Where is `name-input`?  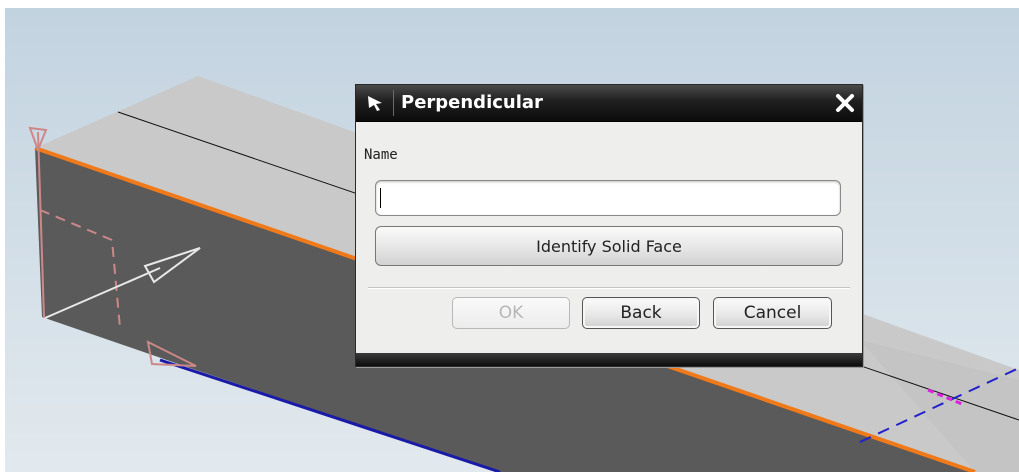
name-input is located at coordinates (608, 198).